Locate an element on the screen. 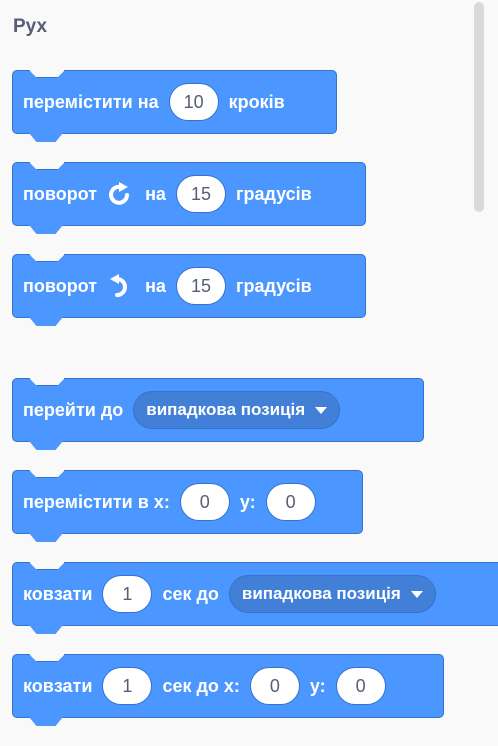 This screenshot has width=498, height=746. glide-xy-block: ковзати 1 сек до х: 0 у: 0 is located at coordinates (228, 686).